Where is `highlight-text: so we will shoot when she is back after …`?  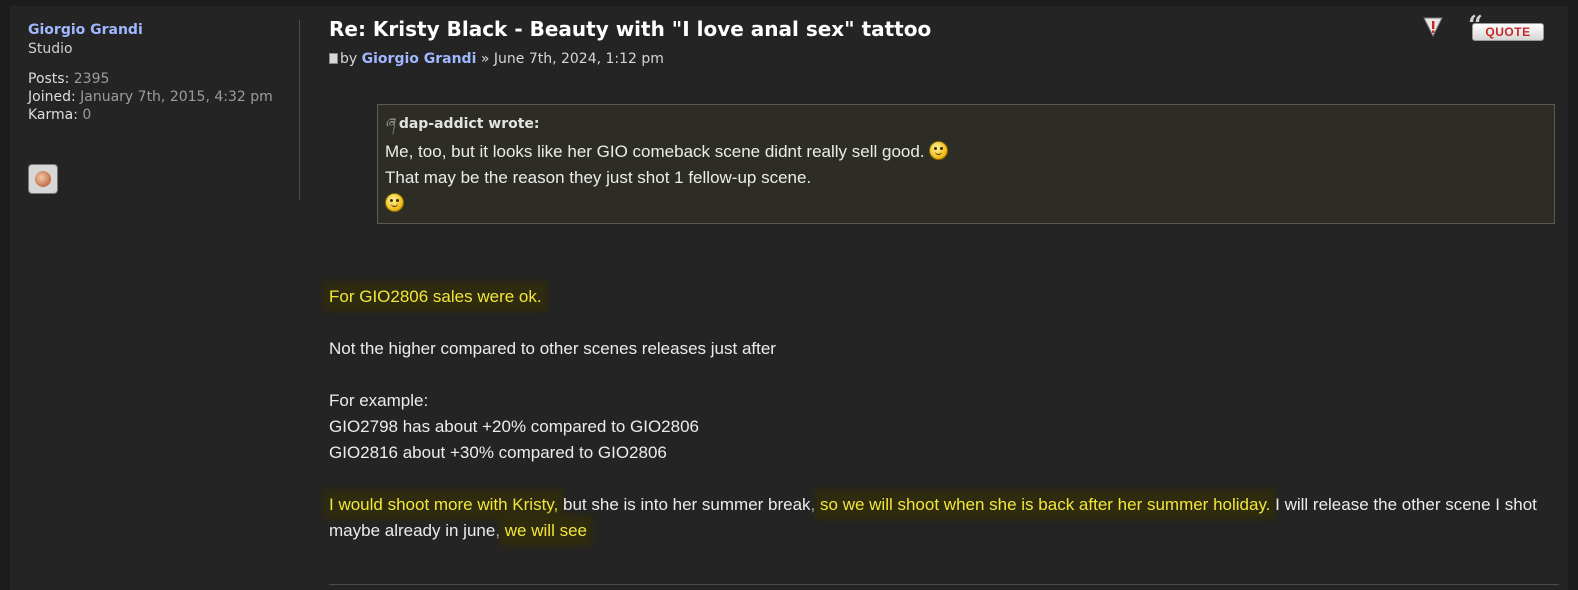
highlight-text: so we will shoot when she is back after … is located at coordinates (1045, 504).